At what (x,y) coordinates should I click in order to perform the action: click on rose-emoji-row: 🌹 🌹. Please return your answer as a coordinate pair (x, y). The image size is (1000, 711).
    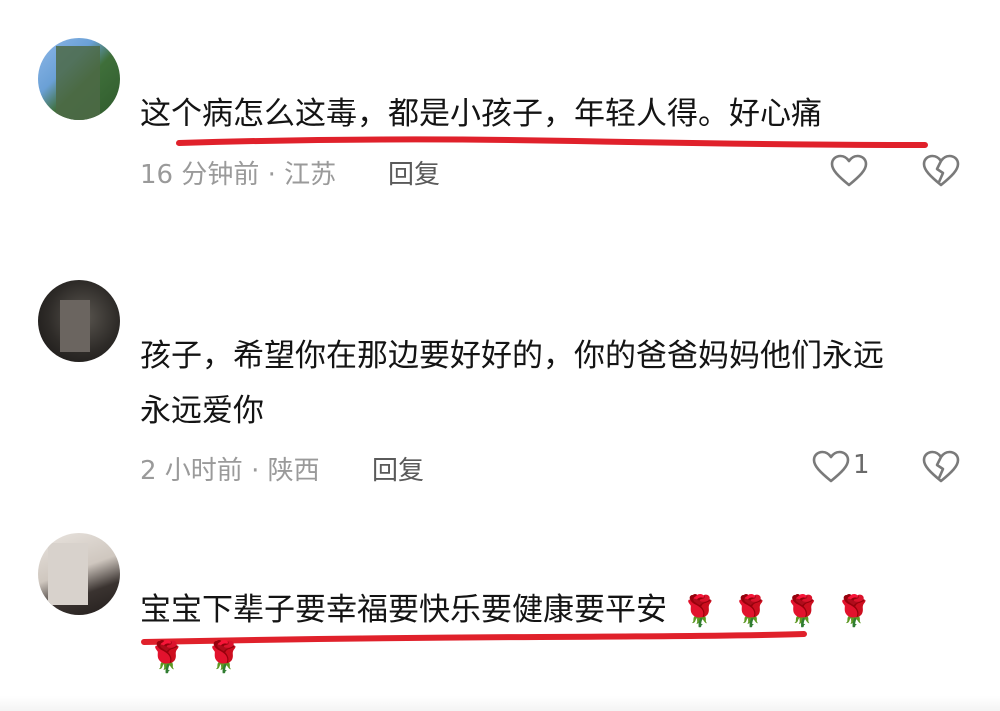
    Looking at the image, I should click on (205, 657).